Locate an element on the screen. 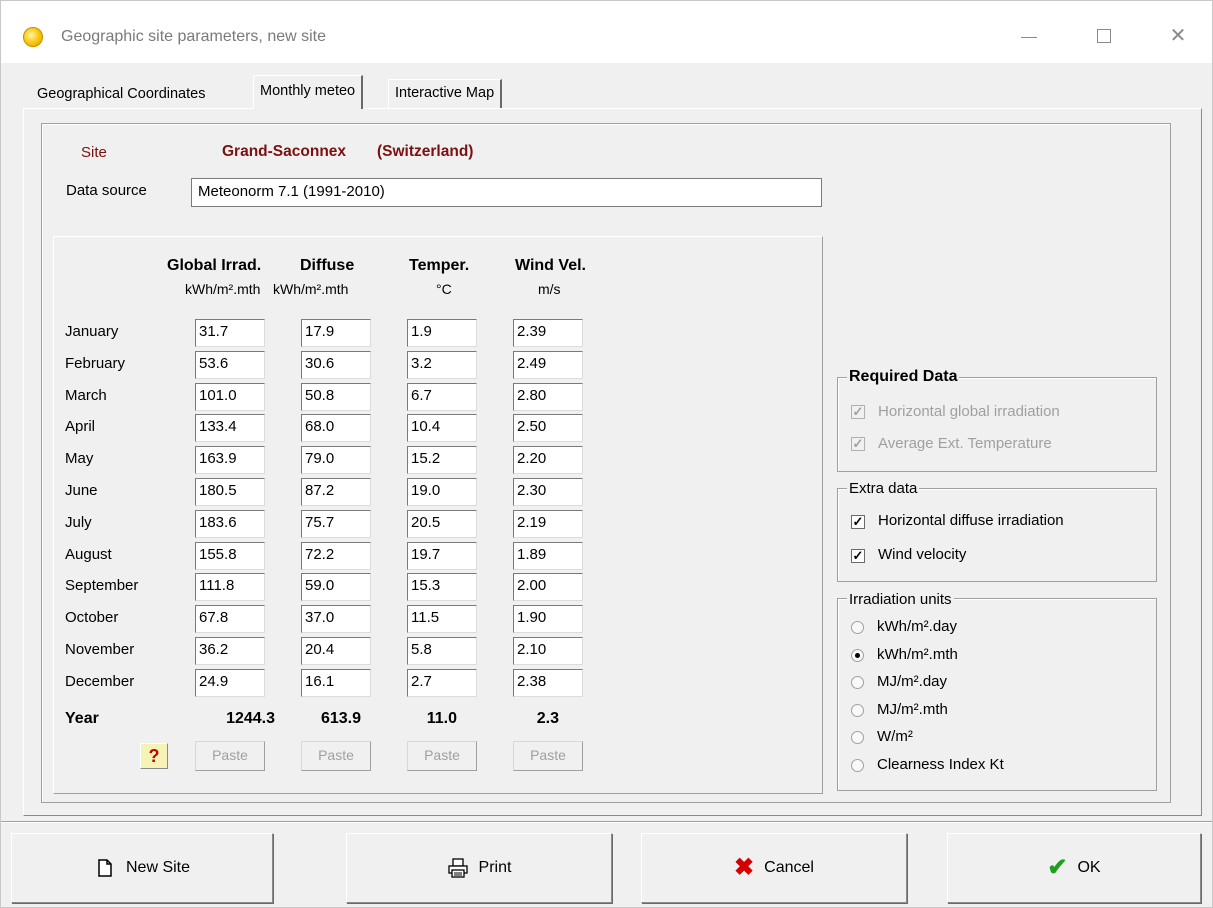 Image resolution: width=1213 pixels, height=908 pixels. value-input-diffuse: 75.7 is located at coordinates (336, 524).